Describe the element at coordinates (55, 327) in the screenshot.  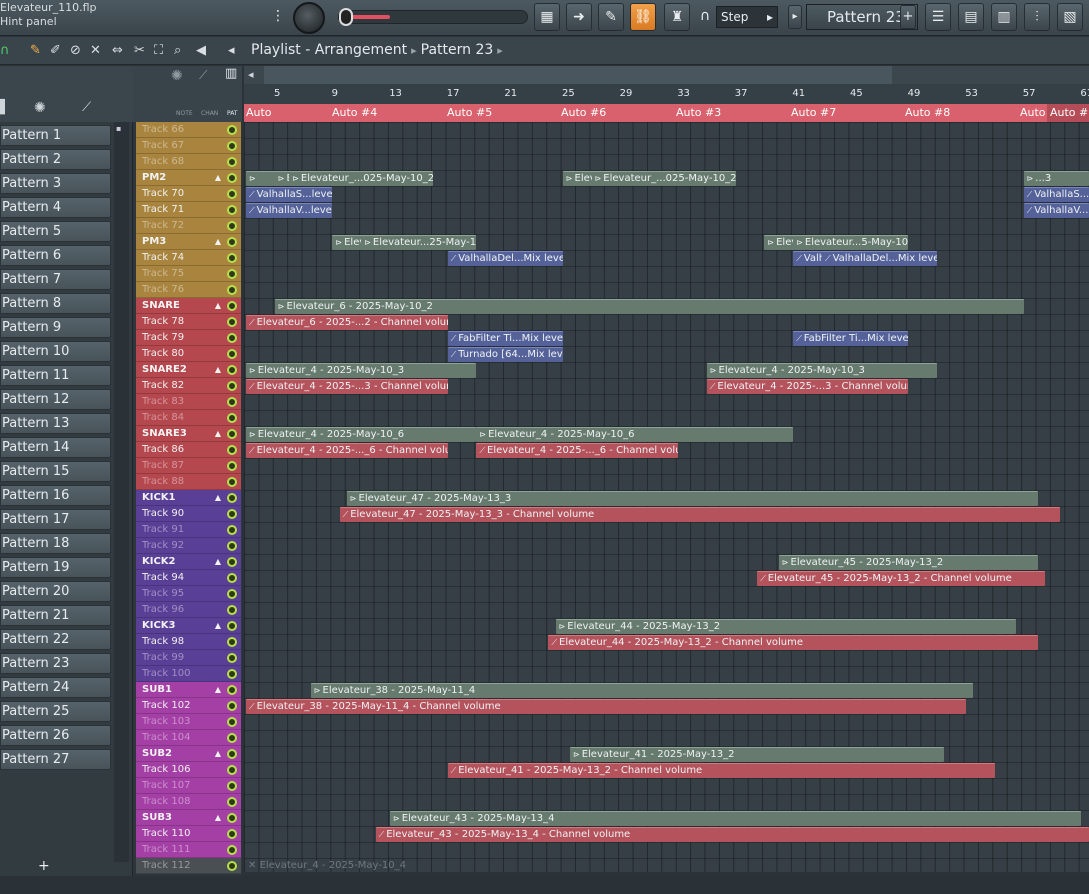
I see `pattern-item: Pattern 9` at that location.